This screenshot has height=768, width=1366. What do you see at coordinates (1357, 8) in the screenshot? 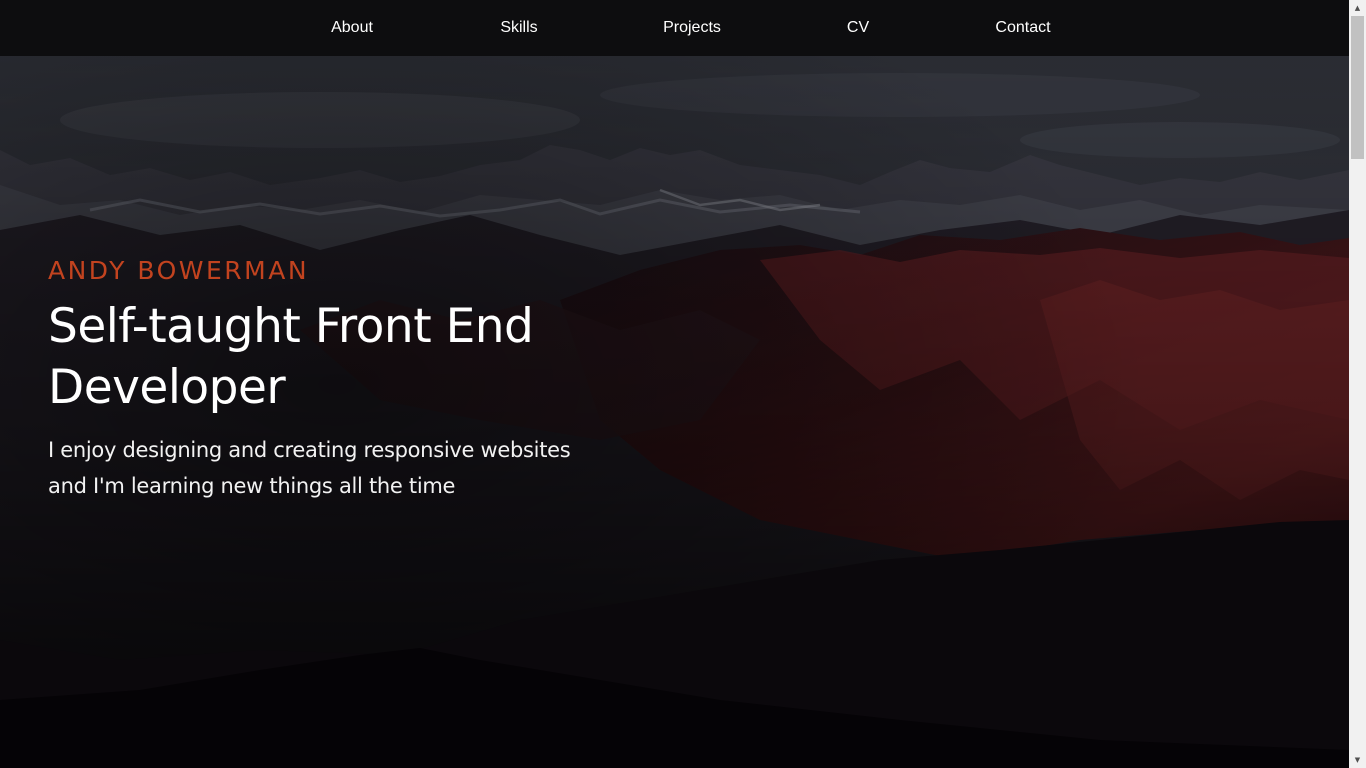
I see `scroll-up-arrow-icon: ▲` at bounding box center [1357, 8].